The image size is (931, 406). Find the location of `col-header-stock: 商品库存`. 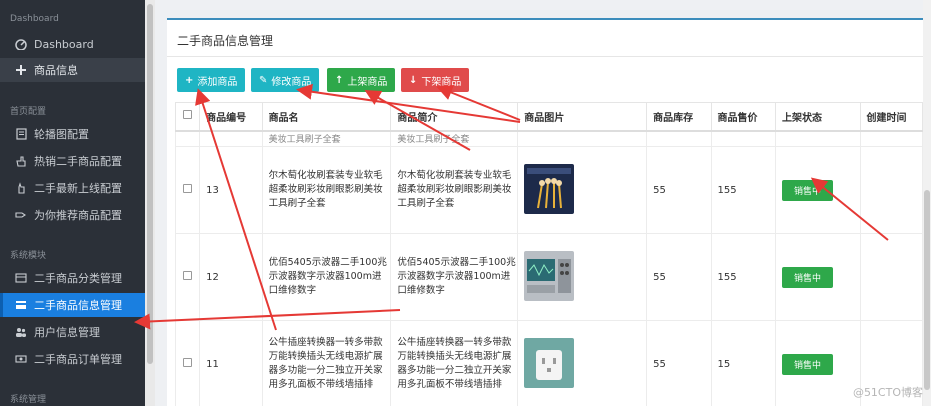

col-header-stock: 商品库存 is located at coordinates (679, 117).